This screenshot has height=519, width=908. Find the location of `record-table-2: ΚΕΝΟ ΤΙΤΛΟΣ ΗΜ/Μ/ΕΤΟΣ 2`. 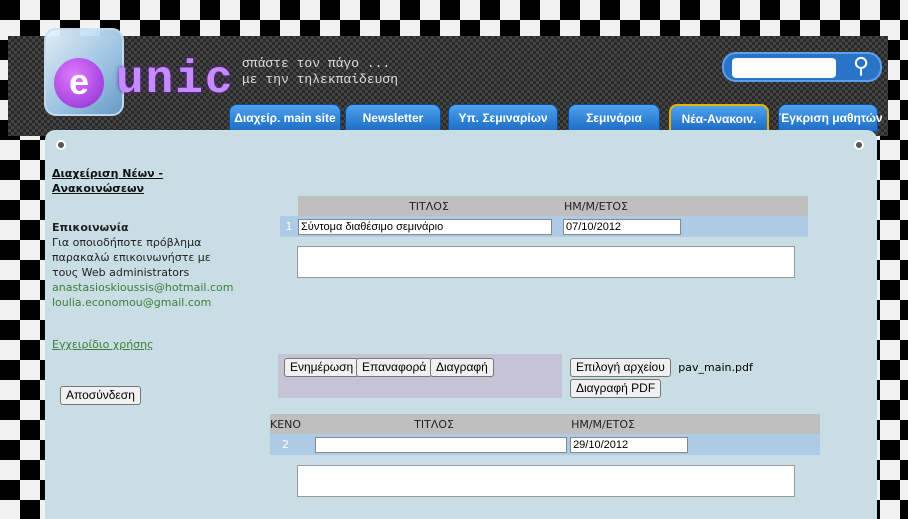

record-table-2: ΚΕΝΟ ΤΙΤΛΟΣ ΗΜ/Μ/ΕΤΟΣ 2 is located at coordinates (545, 434).